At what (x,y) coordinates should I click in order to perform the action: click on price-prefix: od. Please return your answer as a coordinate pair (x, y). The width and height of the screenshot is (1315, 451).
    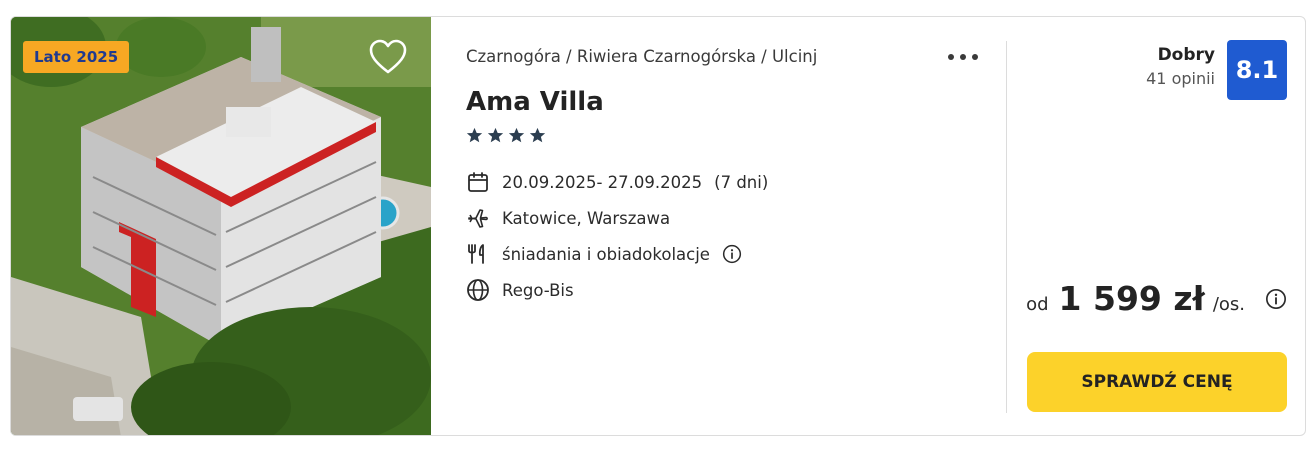
    Looking at the image, I should click on (1037, 304).